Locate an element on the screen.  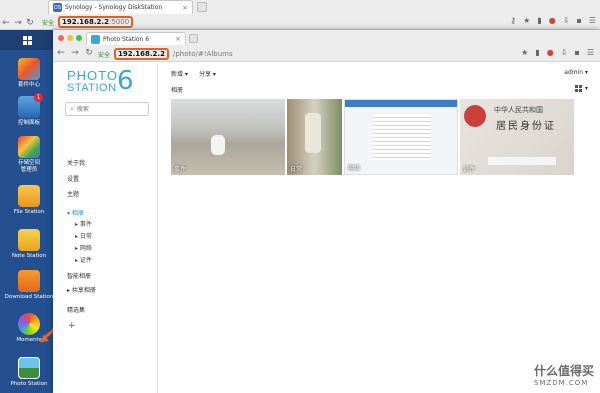
sub-album-daily: ▸ 日常 is located at coordinates (83, 235).